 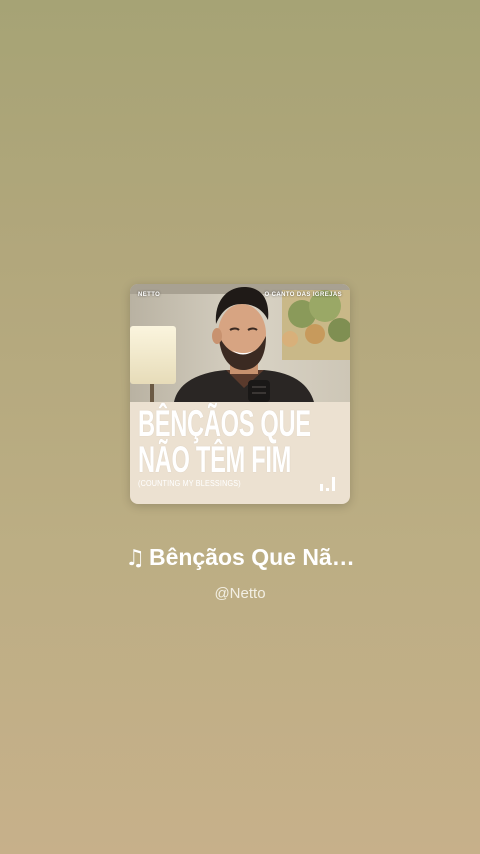 What do you see at coordinates (240, 343) in the screenshot?
I see `artist-photo` at bounding box center [240, 343].